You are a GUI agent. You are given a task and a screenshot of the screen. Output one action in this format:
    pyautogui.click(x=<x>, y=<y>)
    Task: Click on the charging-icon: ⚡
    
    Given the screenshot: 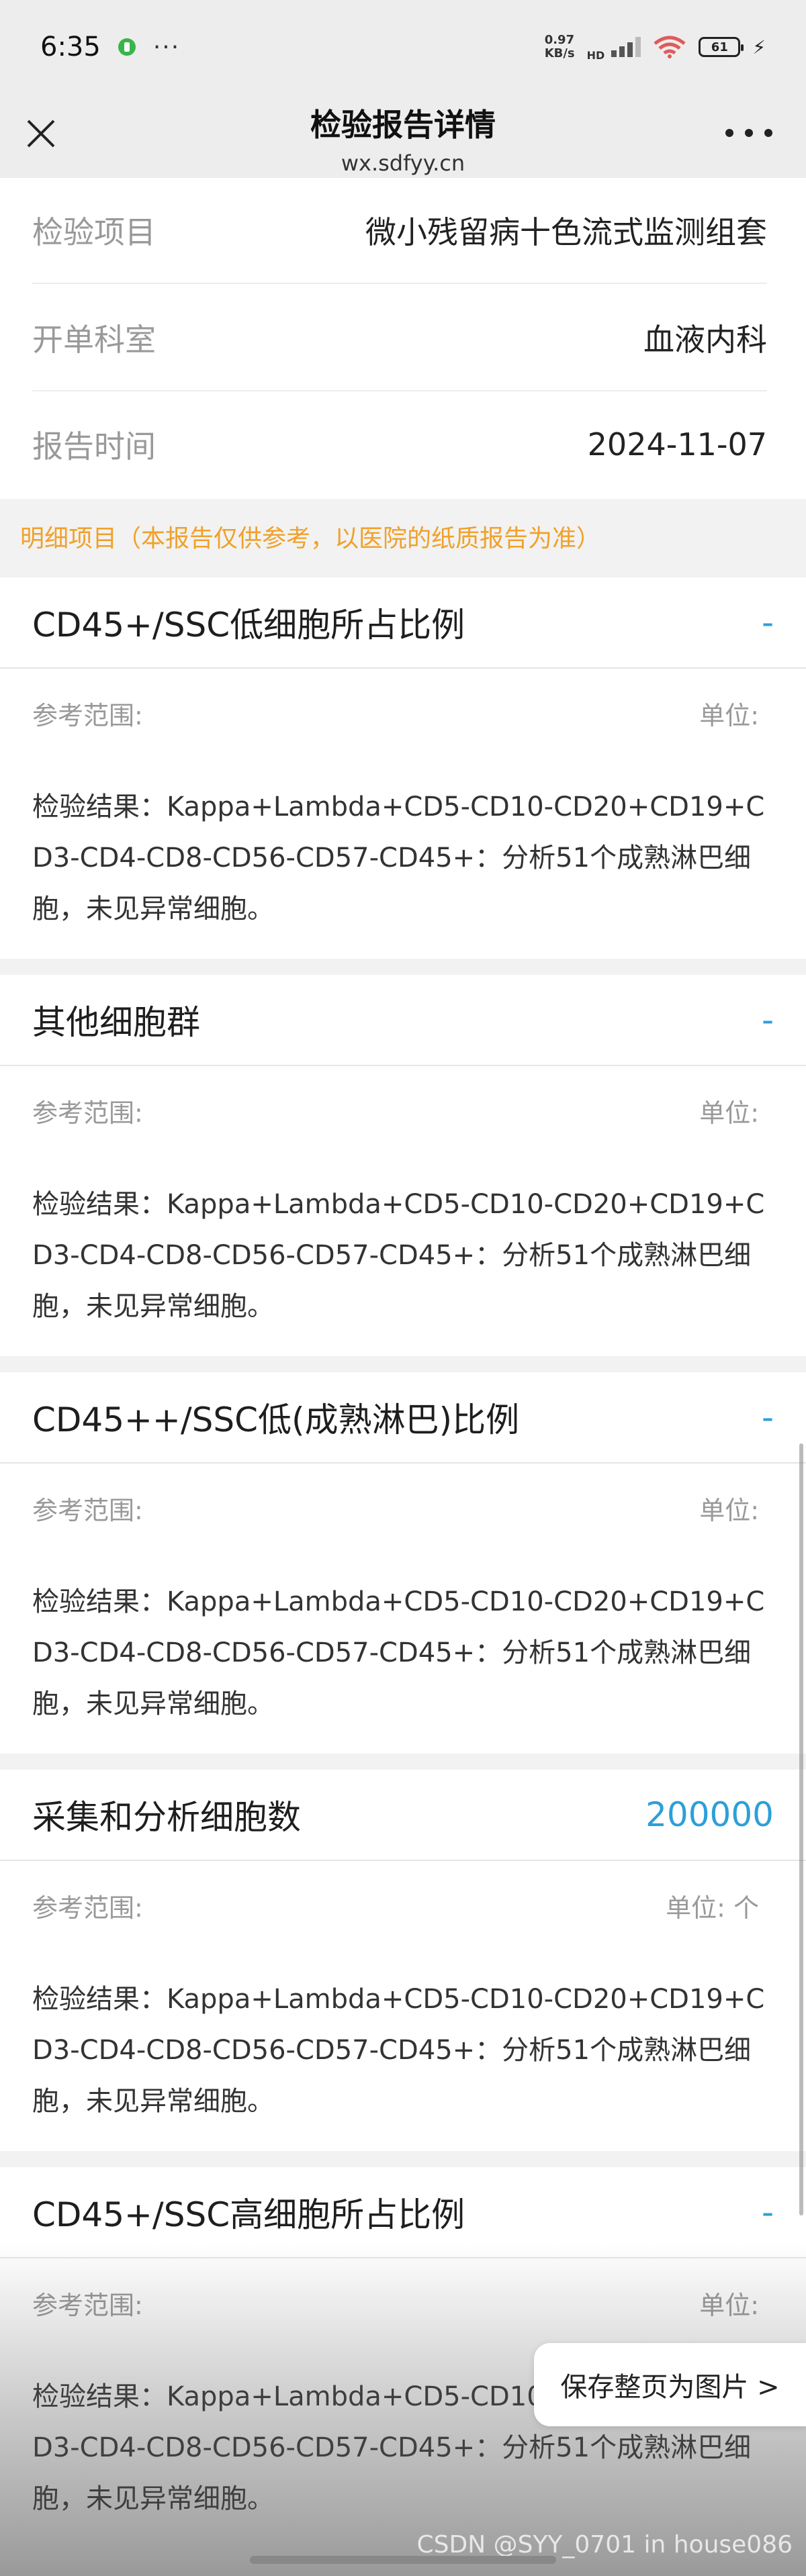 What is the action you would take?
    pyautogui.click(x=759, y=47)
    